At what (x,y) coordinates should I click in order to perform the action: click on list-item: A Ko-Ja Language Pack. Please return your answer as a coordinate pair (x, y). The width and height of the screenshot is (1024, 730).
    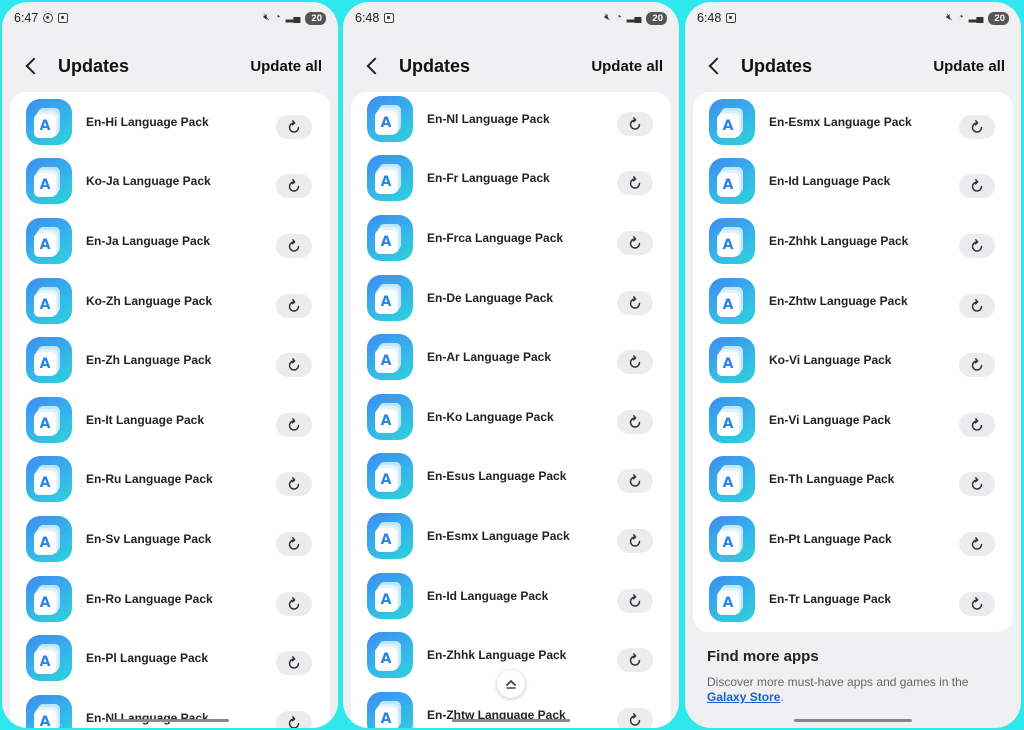
    Looking at the image, I should click on (170, 182).